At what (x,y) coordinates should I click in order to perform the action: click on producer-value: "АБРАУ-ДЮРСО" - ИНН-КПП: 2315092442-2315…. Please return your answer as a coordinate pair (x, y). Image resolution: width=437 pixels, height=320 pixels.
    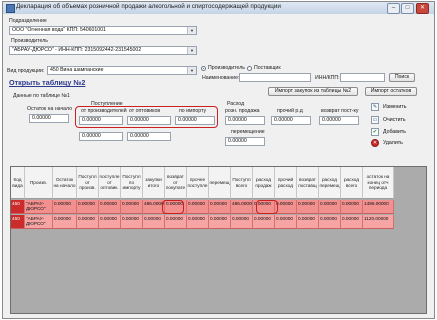
    Looking at the image, I should click on (77, 50).